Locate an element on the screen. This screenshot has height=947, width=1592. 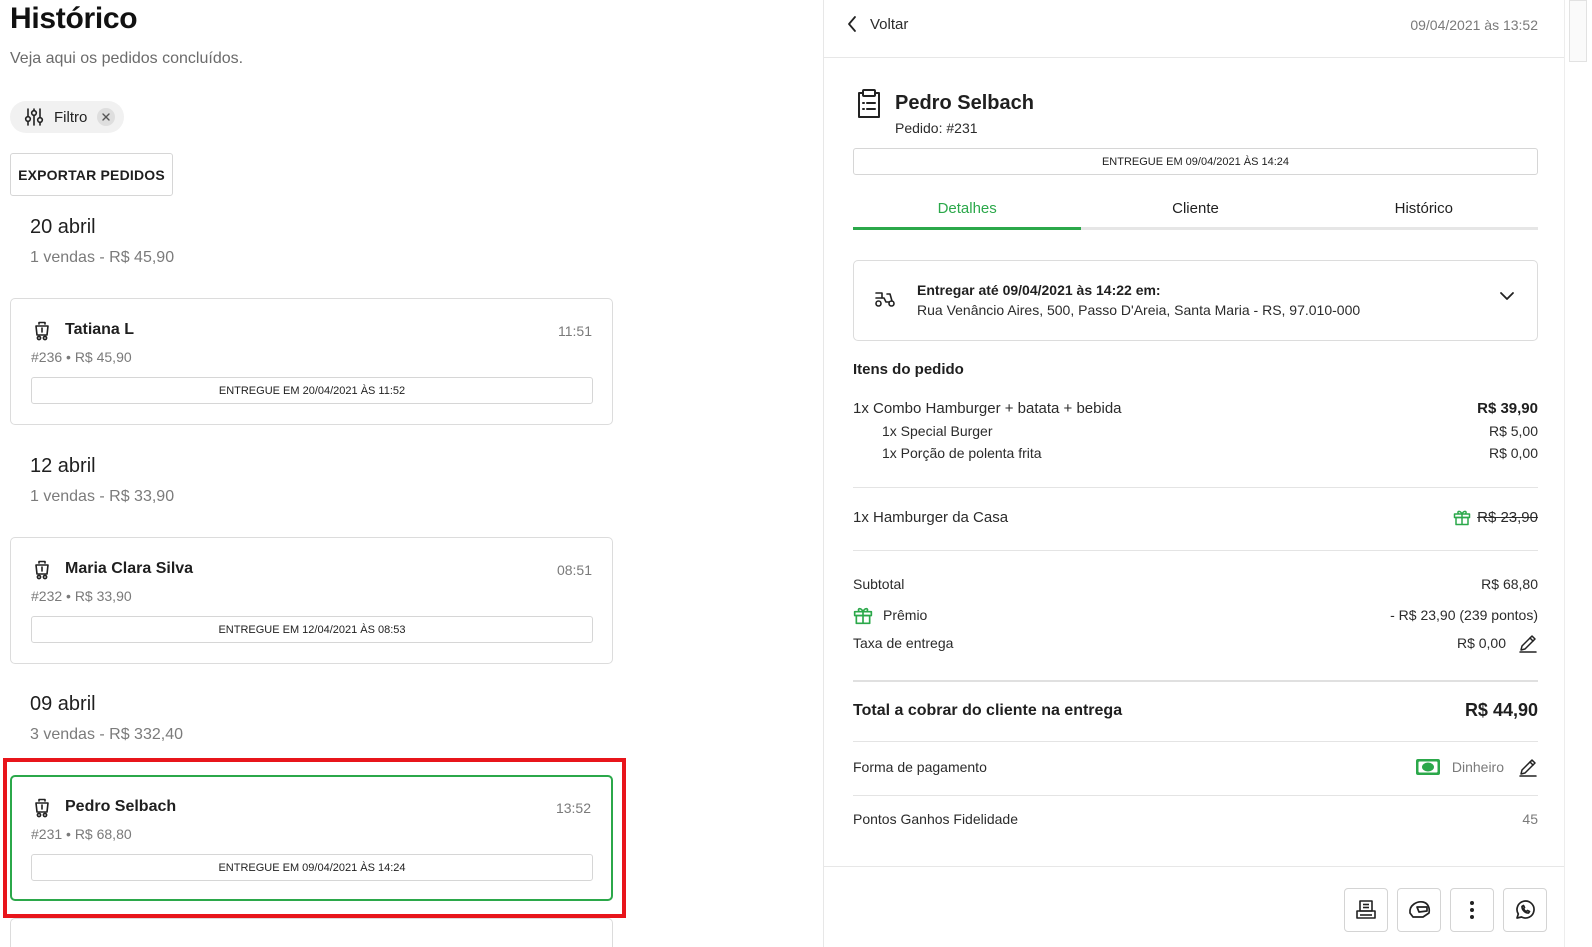
tab-cliente: Cliente is located at coordinates (1195, 208).